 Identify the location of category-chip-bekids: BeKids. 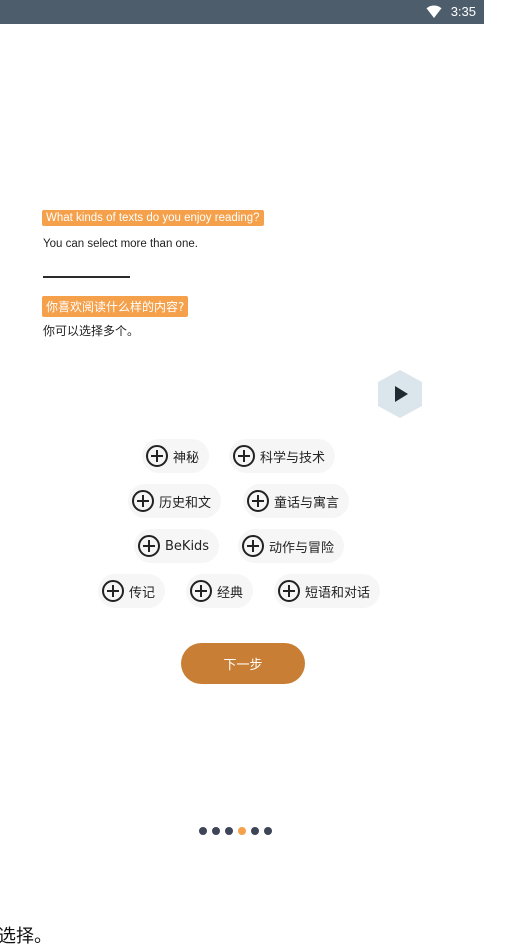
(177, 546).